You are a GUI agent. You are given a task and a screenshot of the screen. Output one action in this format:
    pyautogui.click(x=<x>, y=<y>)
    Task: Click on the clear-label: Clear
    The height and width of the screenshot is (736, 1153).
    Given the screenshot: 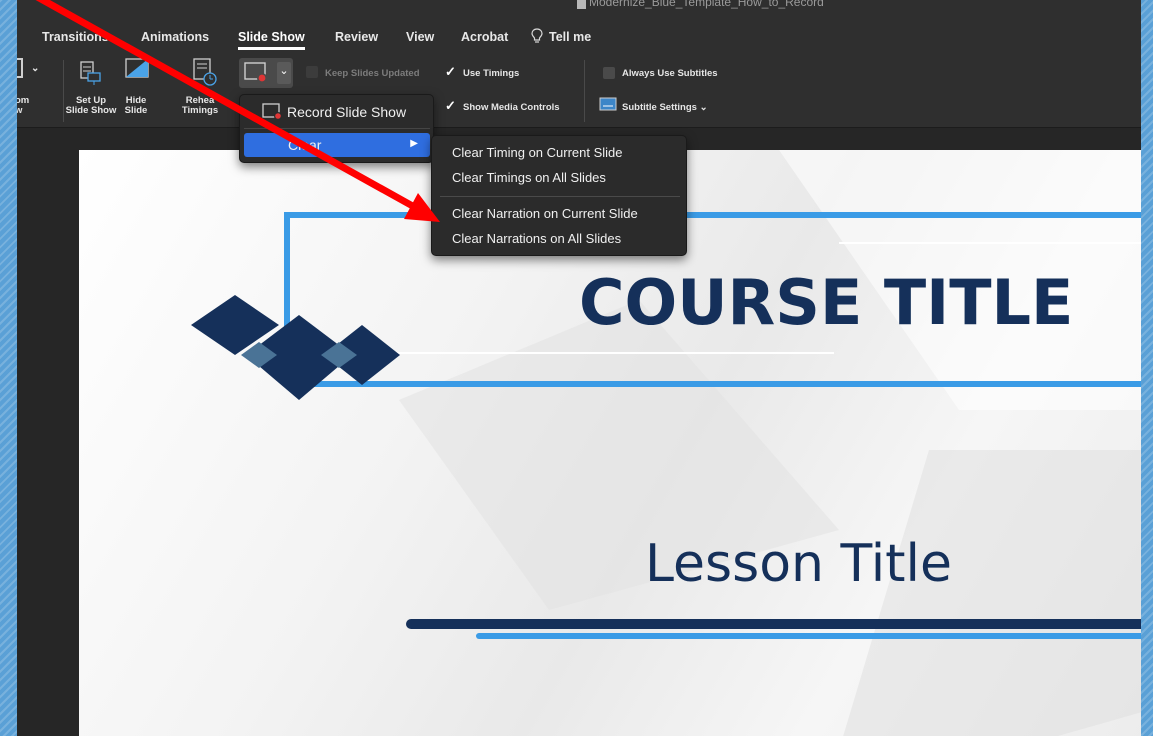 What is the action you would take?
    pyautogui.click(x=305, y=145)
    